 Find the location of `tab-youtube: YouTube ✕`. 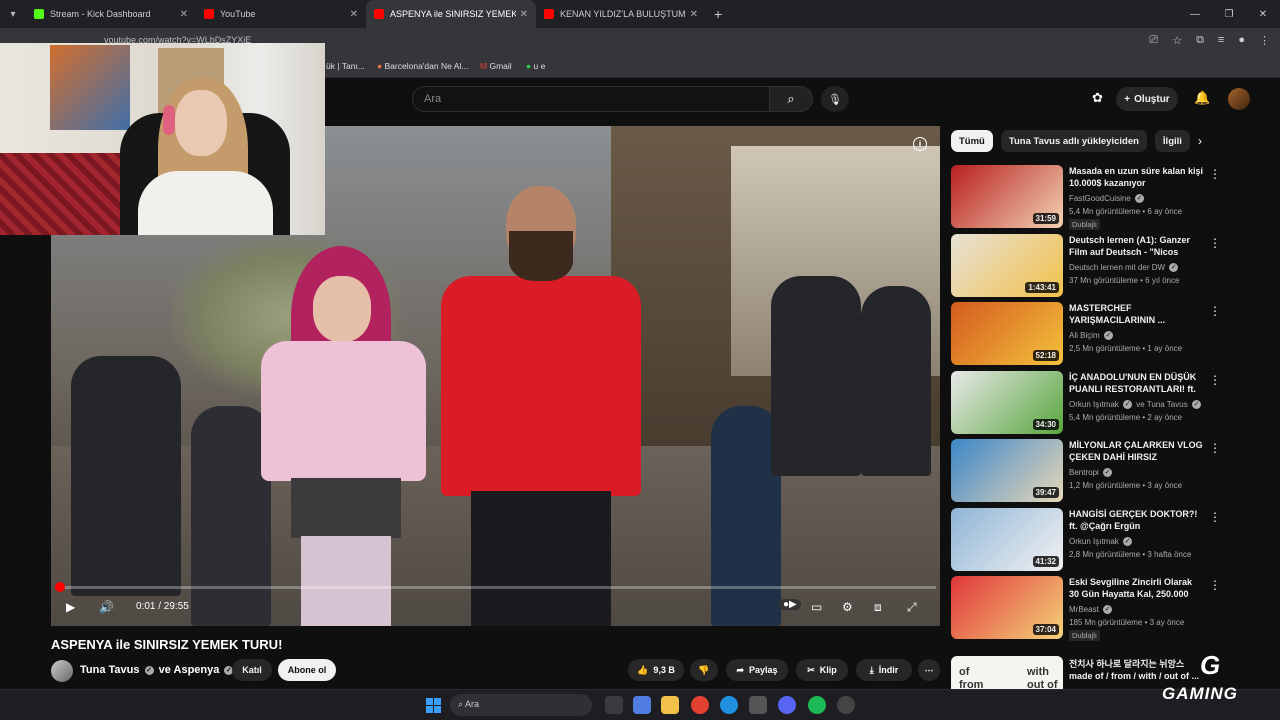

tab-youtube: YouTube ✕ is located at coordinates (281, 14).